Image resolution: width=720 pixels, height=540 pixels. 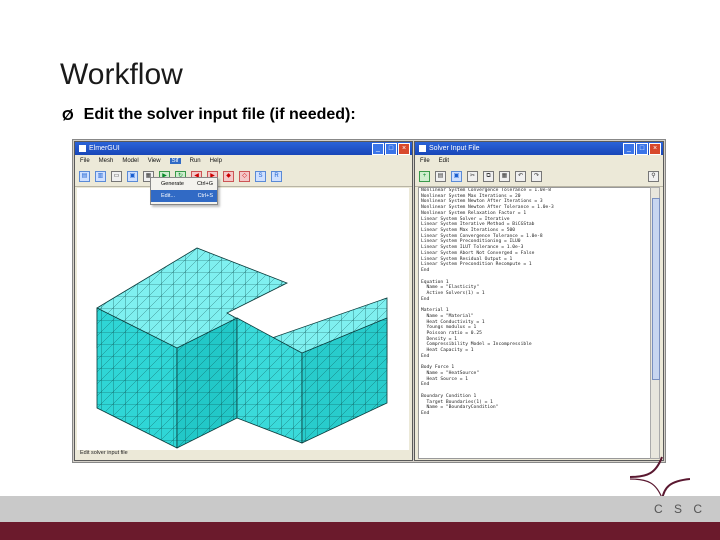 What do you see at coordinates (104, 148) in the screenshot?
I see `gui-title: ElmerGUI` at bounding box center [104, 148].